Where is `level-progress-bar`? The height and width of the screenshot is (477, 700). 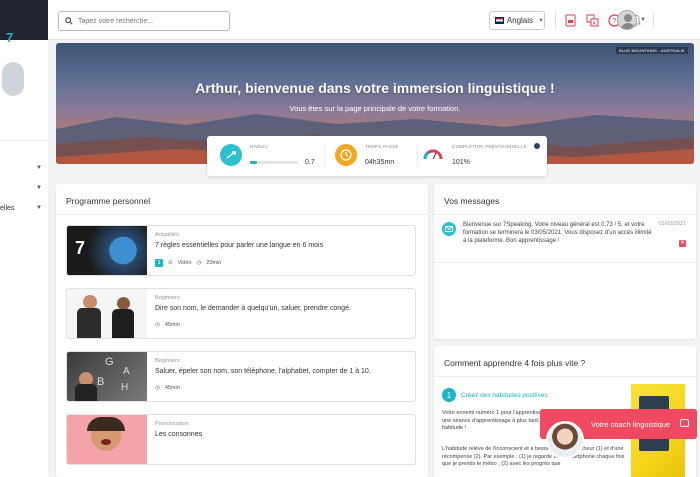 level-progress-bar is located at coordinates (274, 162).